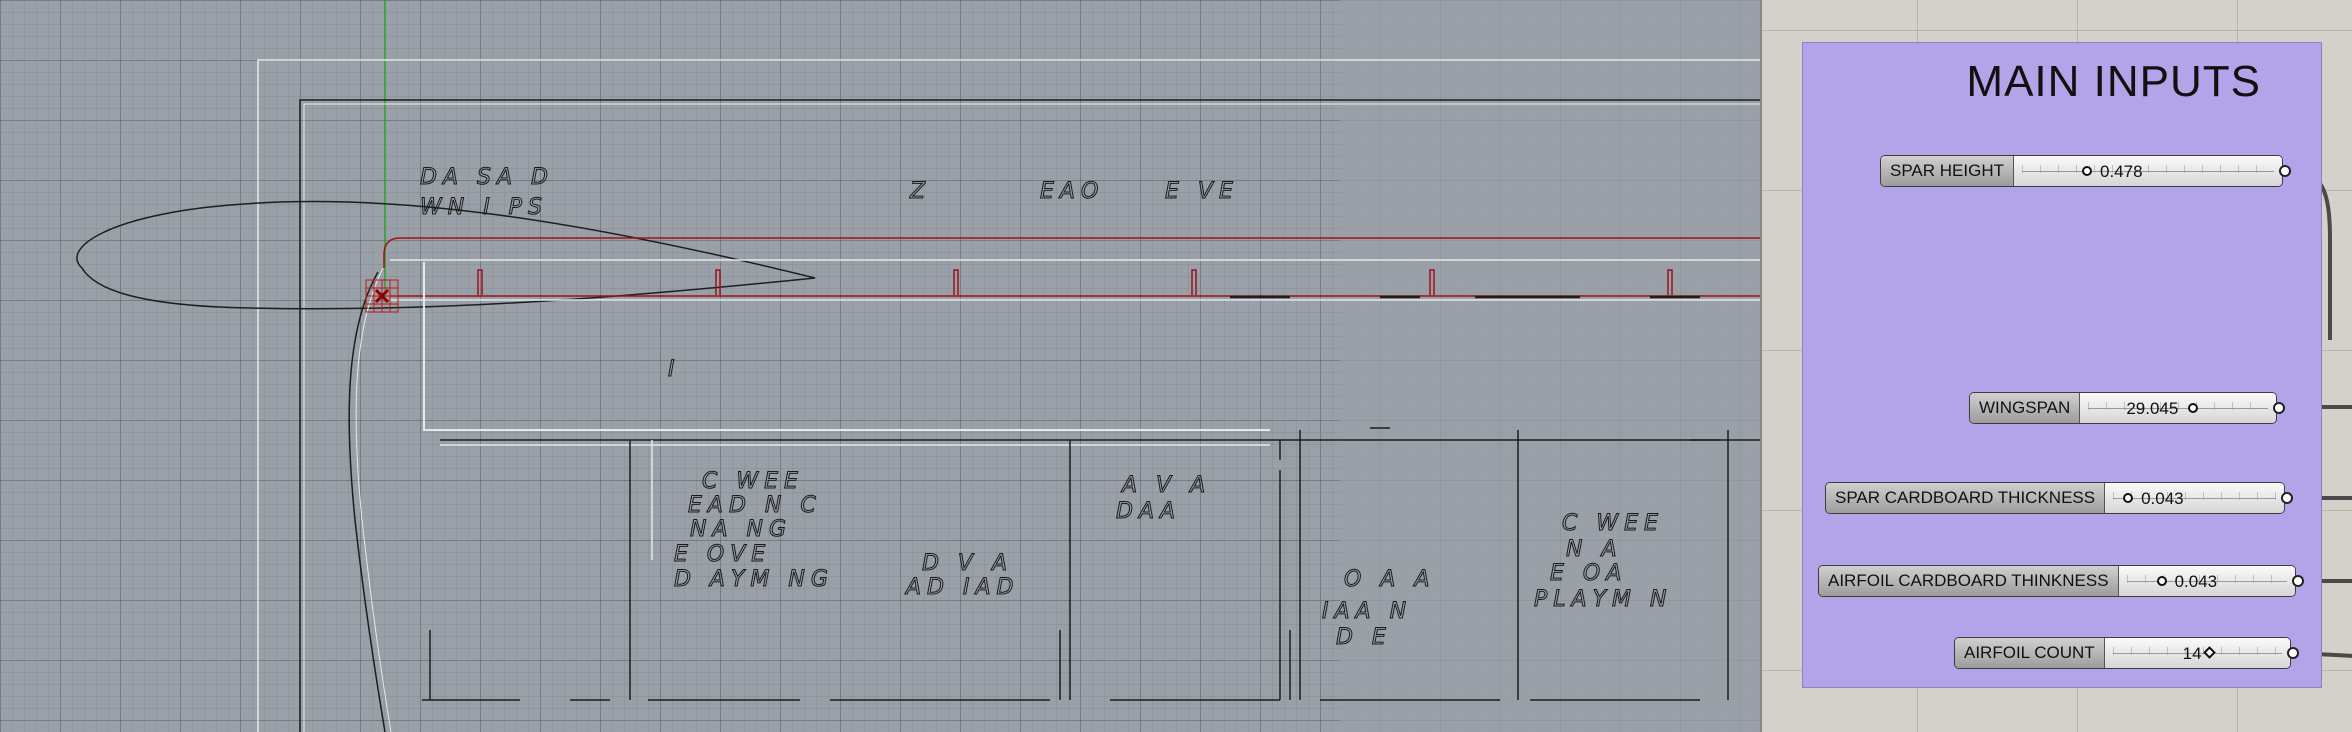 Image resolution: width=2352 pixels, height=732 pixels. I want to click on sketch-label: D V A, so click(967, 563).